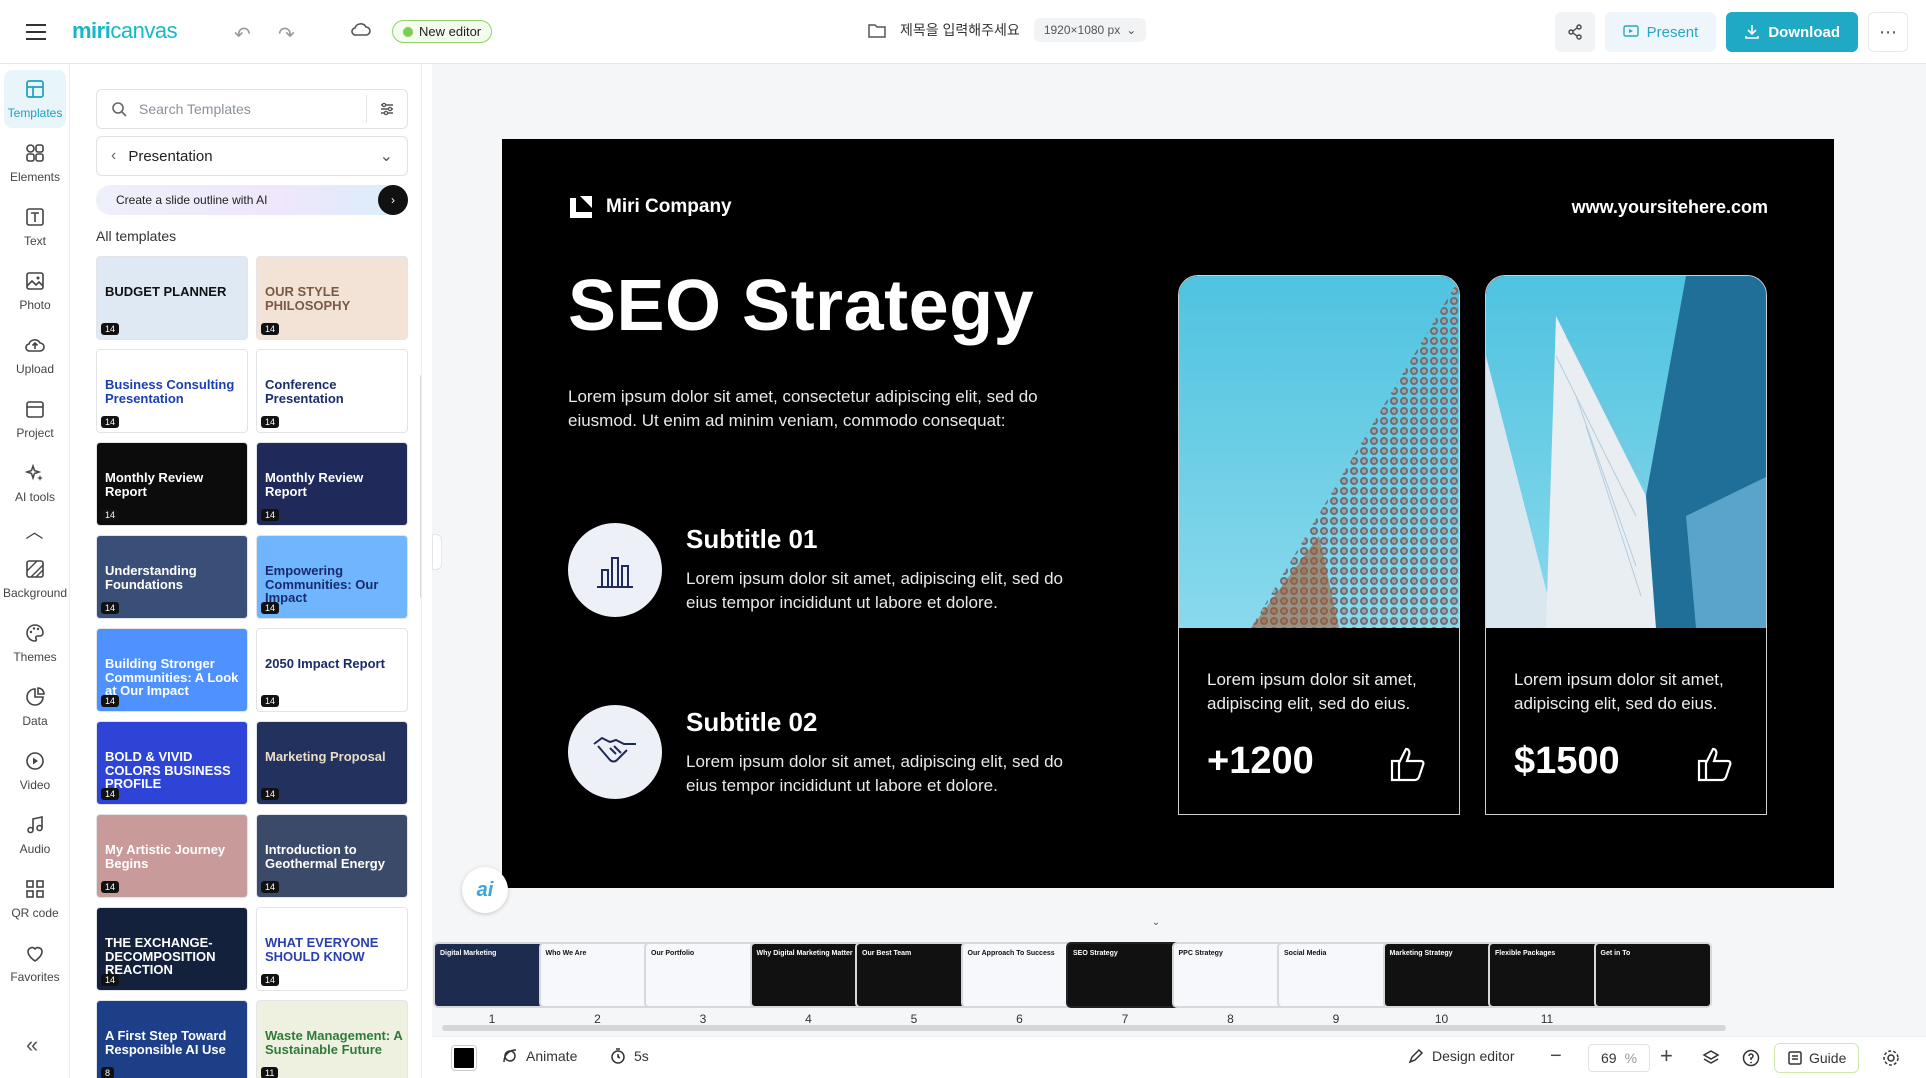 The width and height of the screenshot is (1926, 1078). I want to click on template-card: Waste Management: A Sustainable Future 11, so click(332, 1039).